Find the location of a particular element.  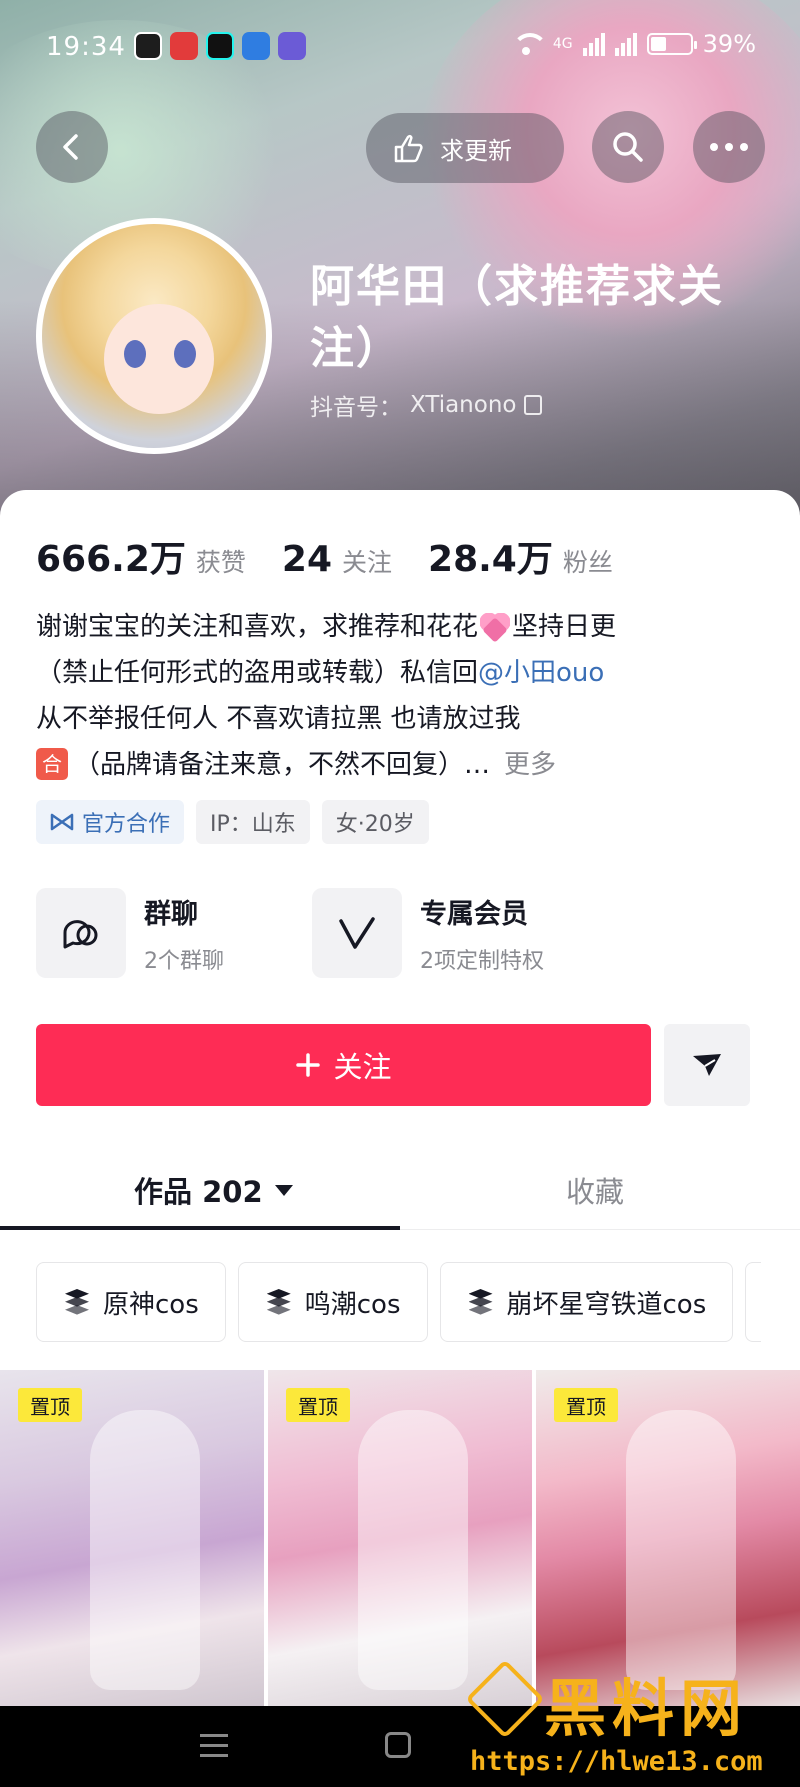

more-button is located at coordinates (729, 147).